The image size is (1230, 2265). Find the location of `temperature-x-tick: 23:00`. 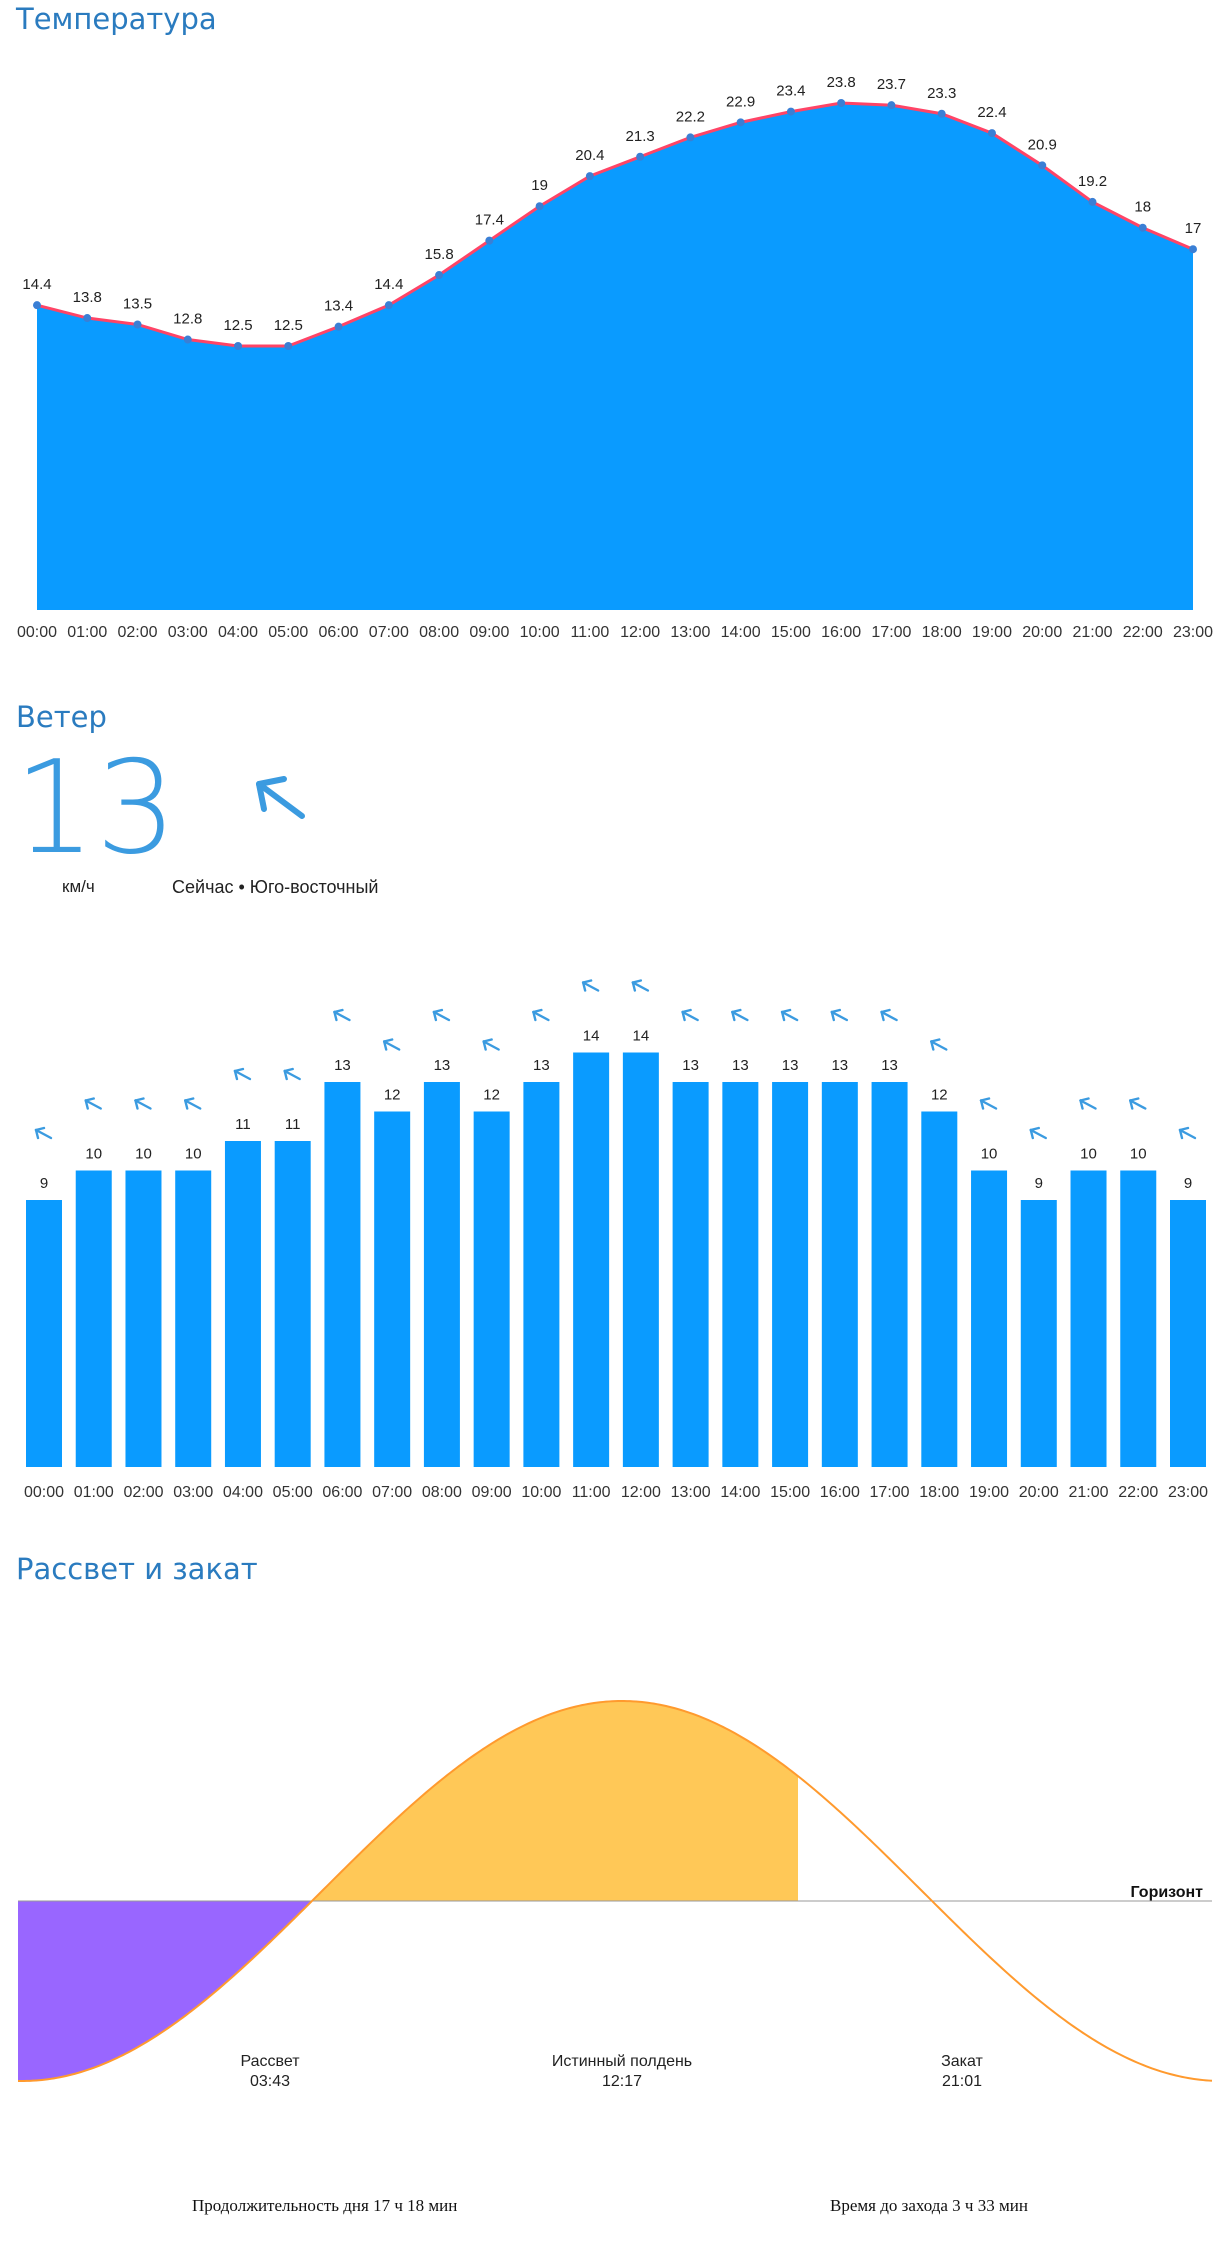

temperature-x-tick: 23:00 is located at coordinates (1193, 632).